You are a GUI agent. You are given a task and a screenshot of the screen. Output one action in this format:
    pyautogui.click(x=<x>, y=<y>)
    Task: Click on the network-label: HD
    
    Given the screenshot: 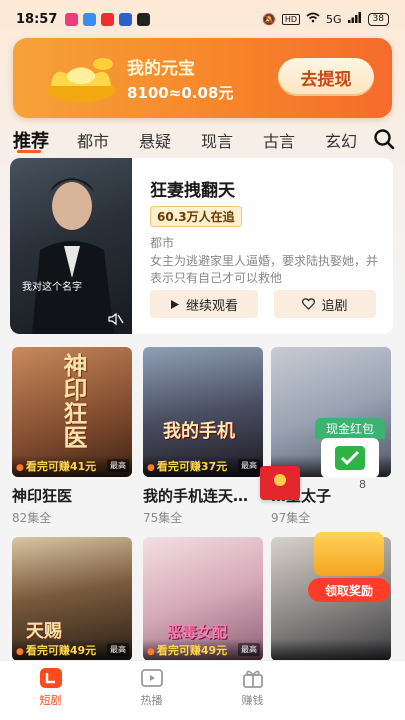 What is the action you would take?
    pyautogui.click(x=291, y=19)
    